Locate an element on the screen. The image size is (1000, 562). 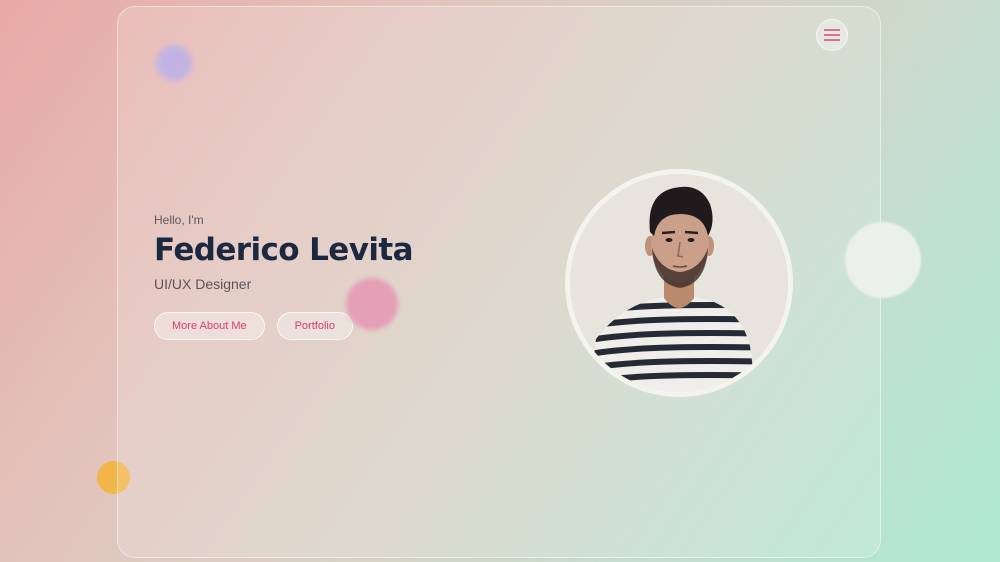
profile-photo is located at coordinates (679, 283).